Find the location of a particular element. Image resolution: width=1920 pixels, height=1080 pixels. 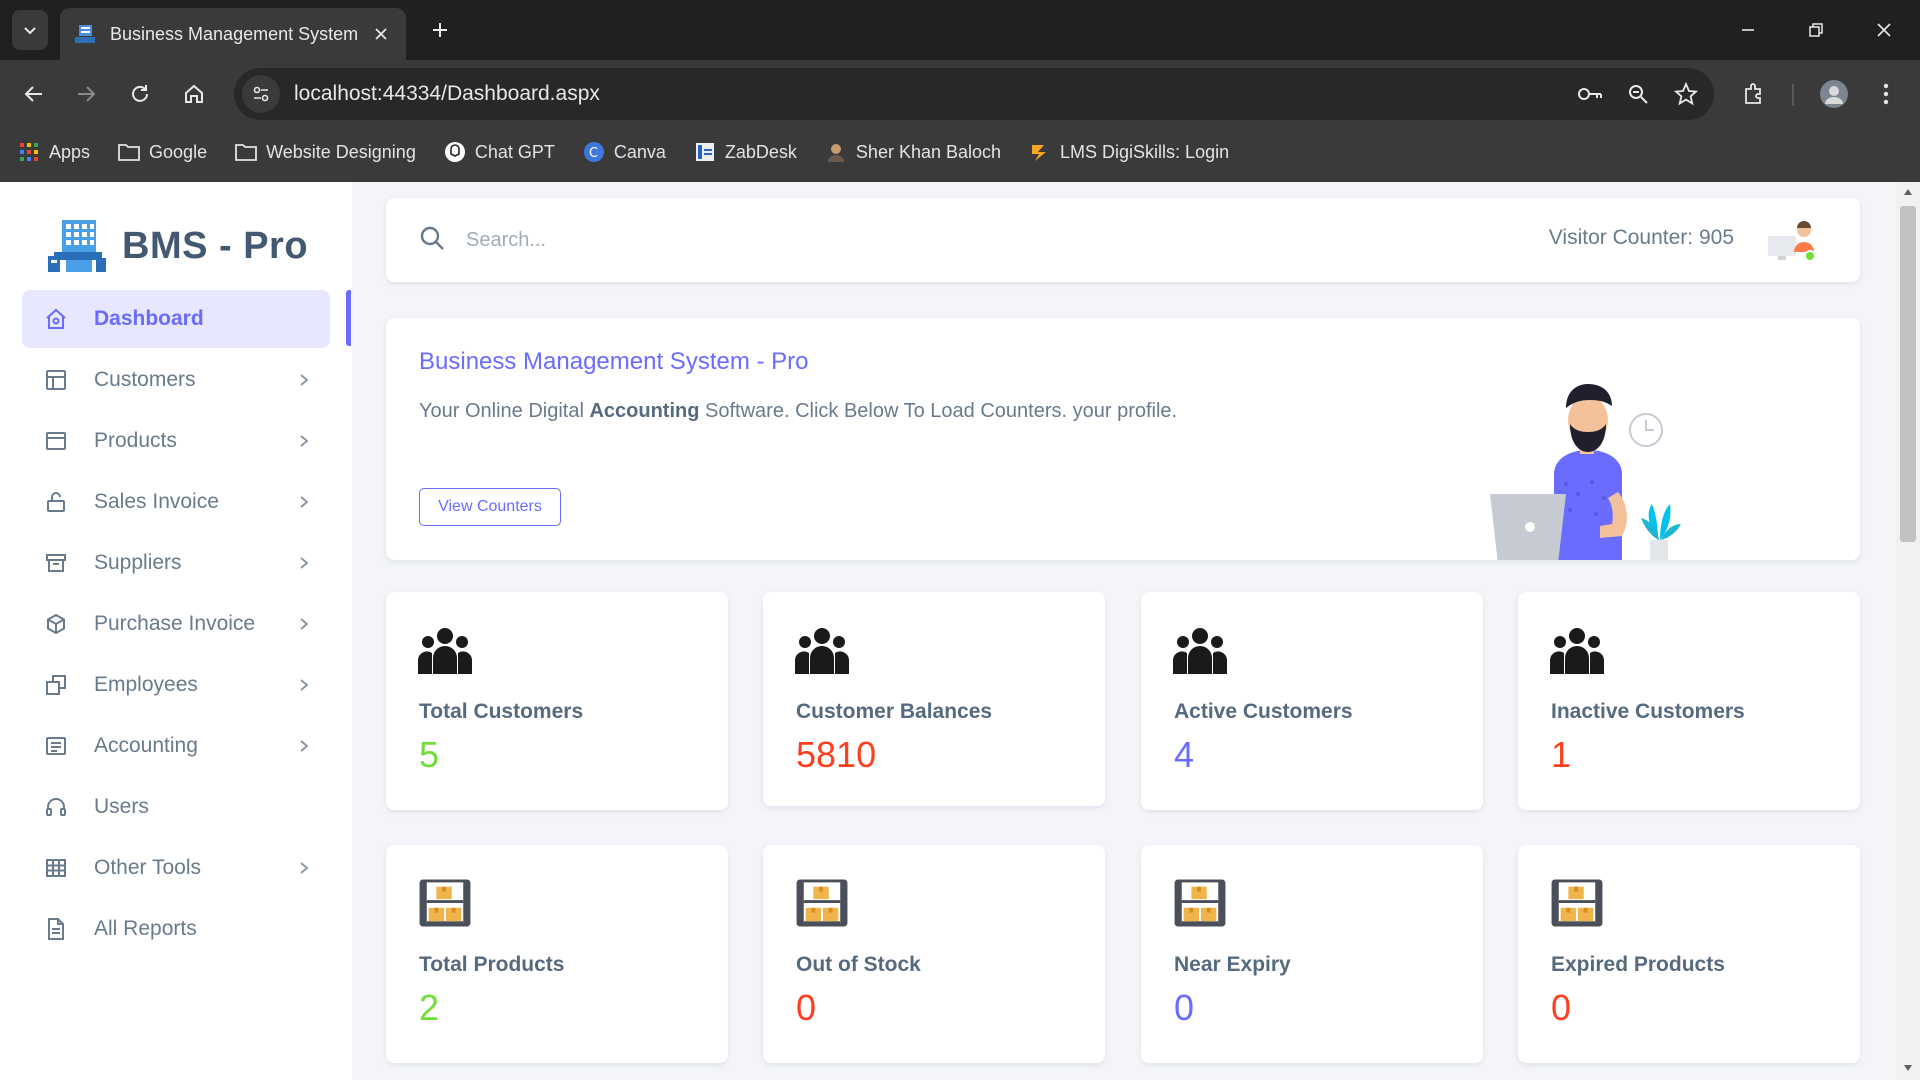

bookmark-label: LMS DigiSkills: Login is located at coordinates (1145, 151).